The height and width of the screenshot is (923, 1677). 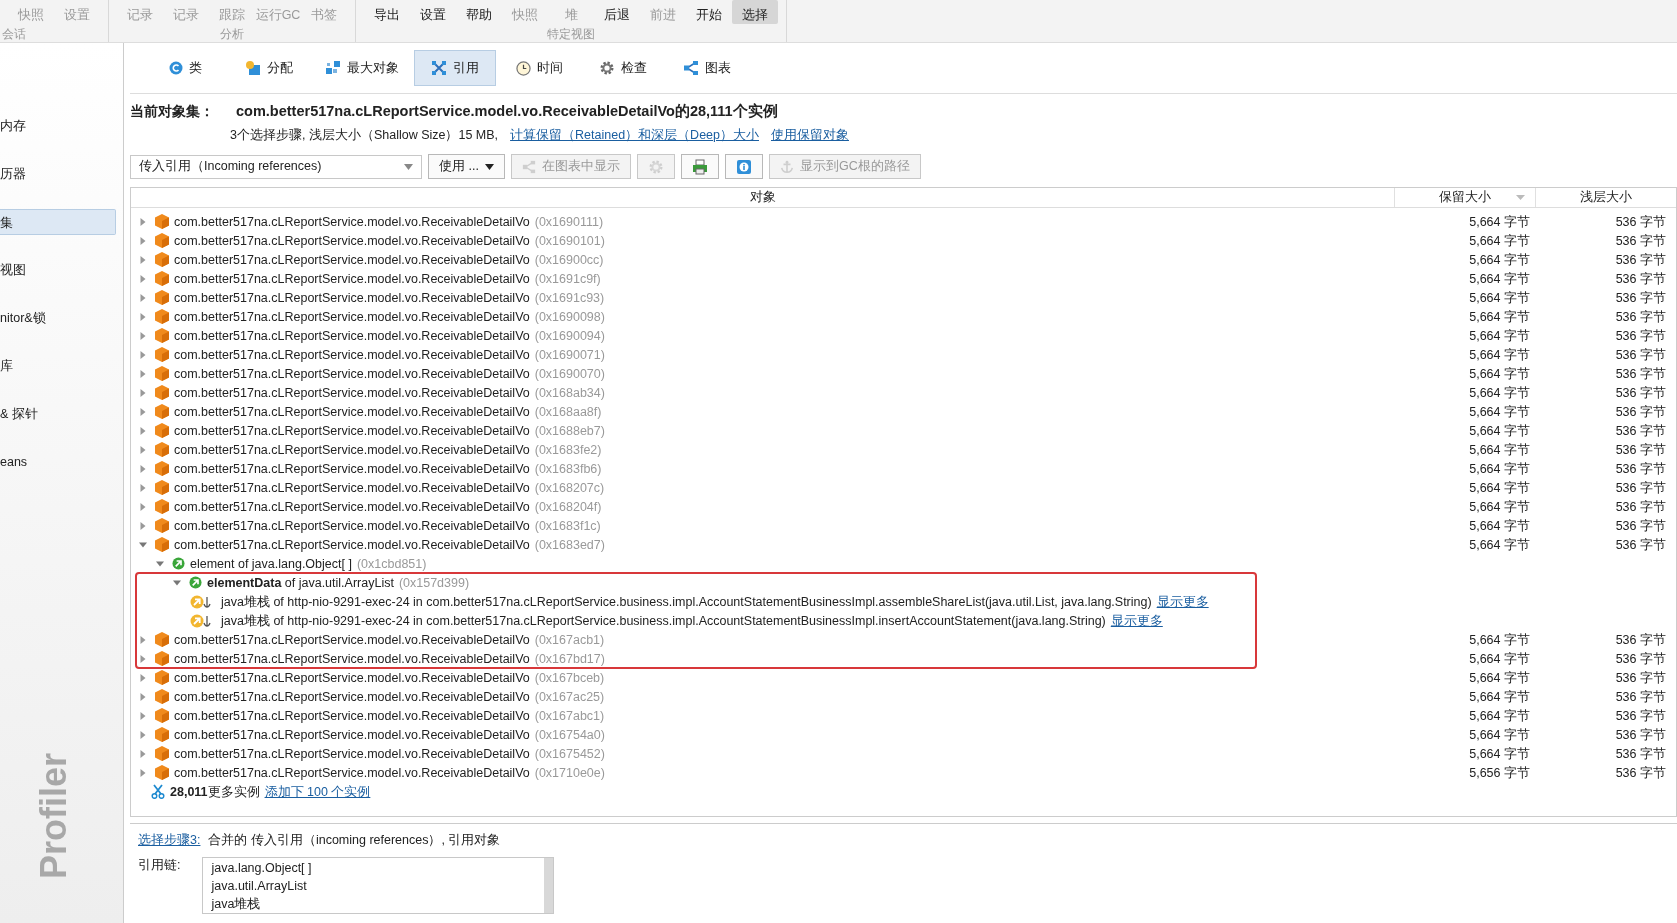 What do you see at coordinates (58, 174) in the screenshot?
I see `sidebar-item: 历器` at bounding box center [58, 174].